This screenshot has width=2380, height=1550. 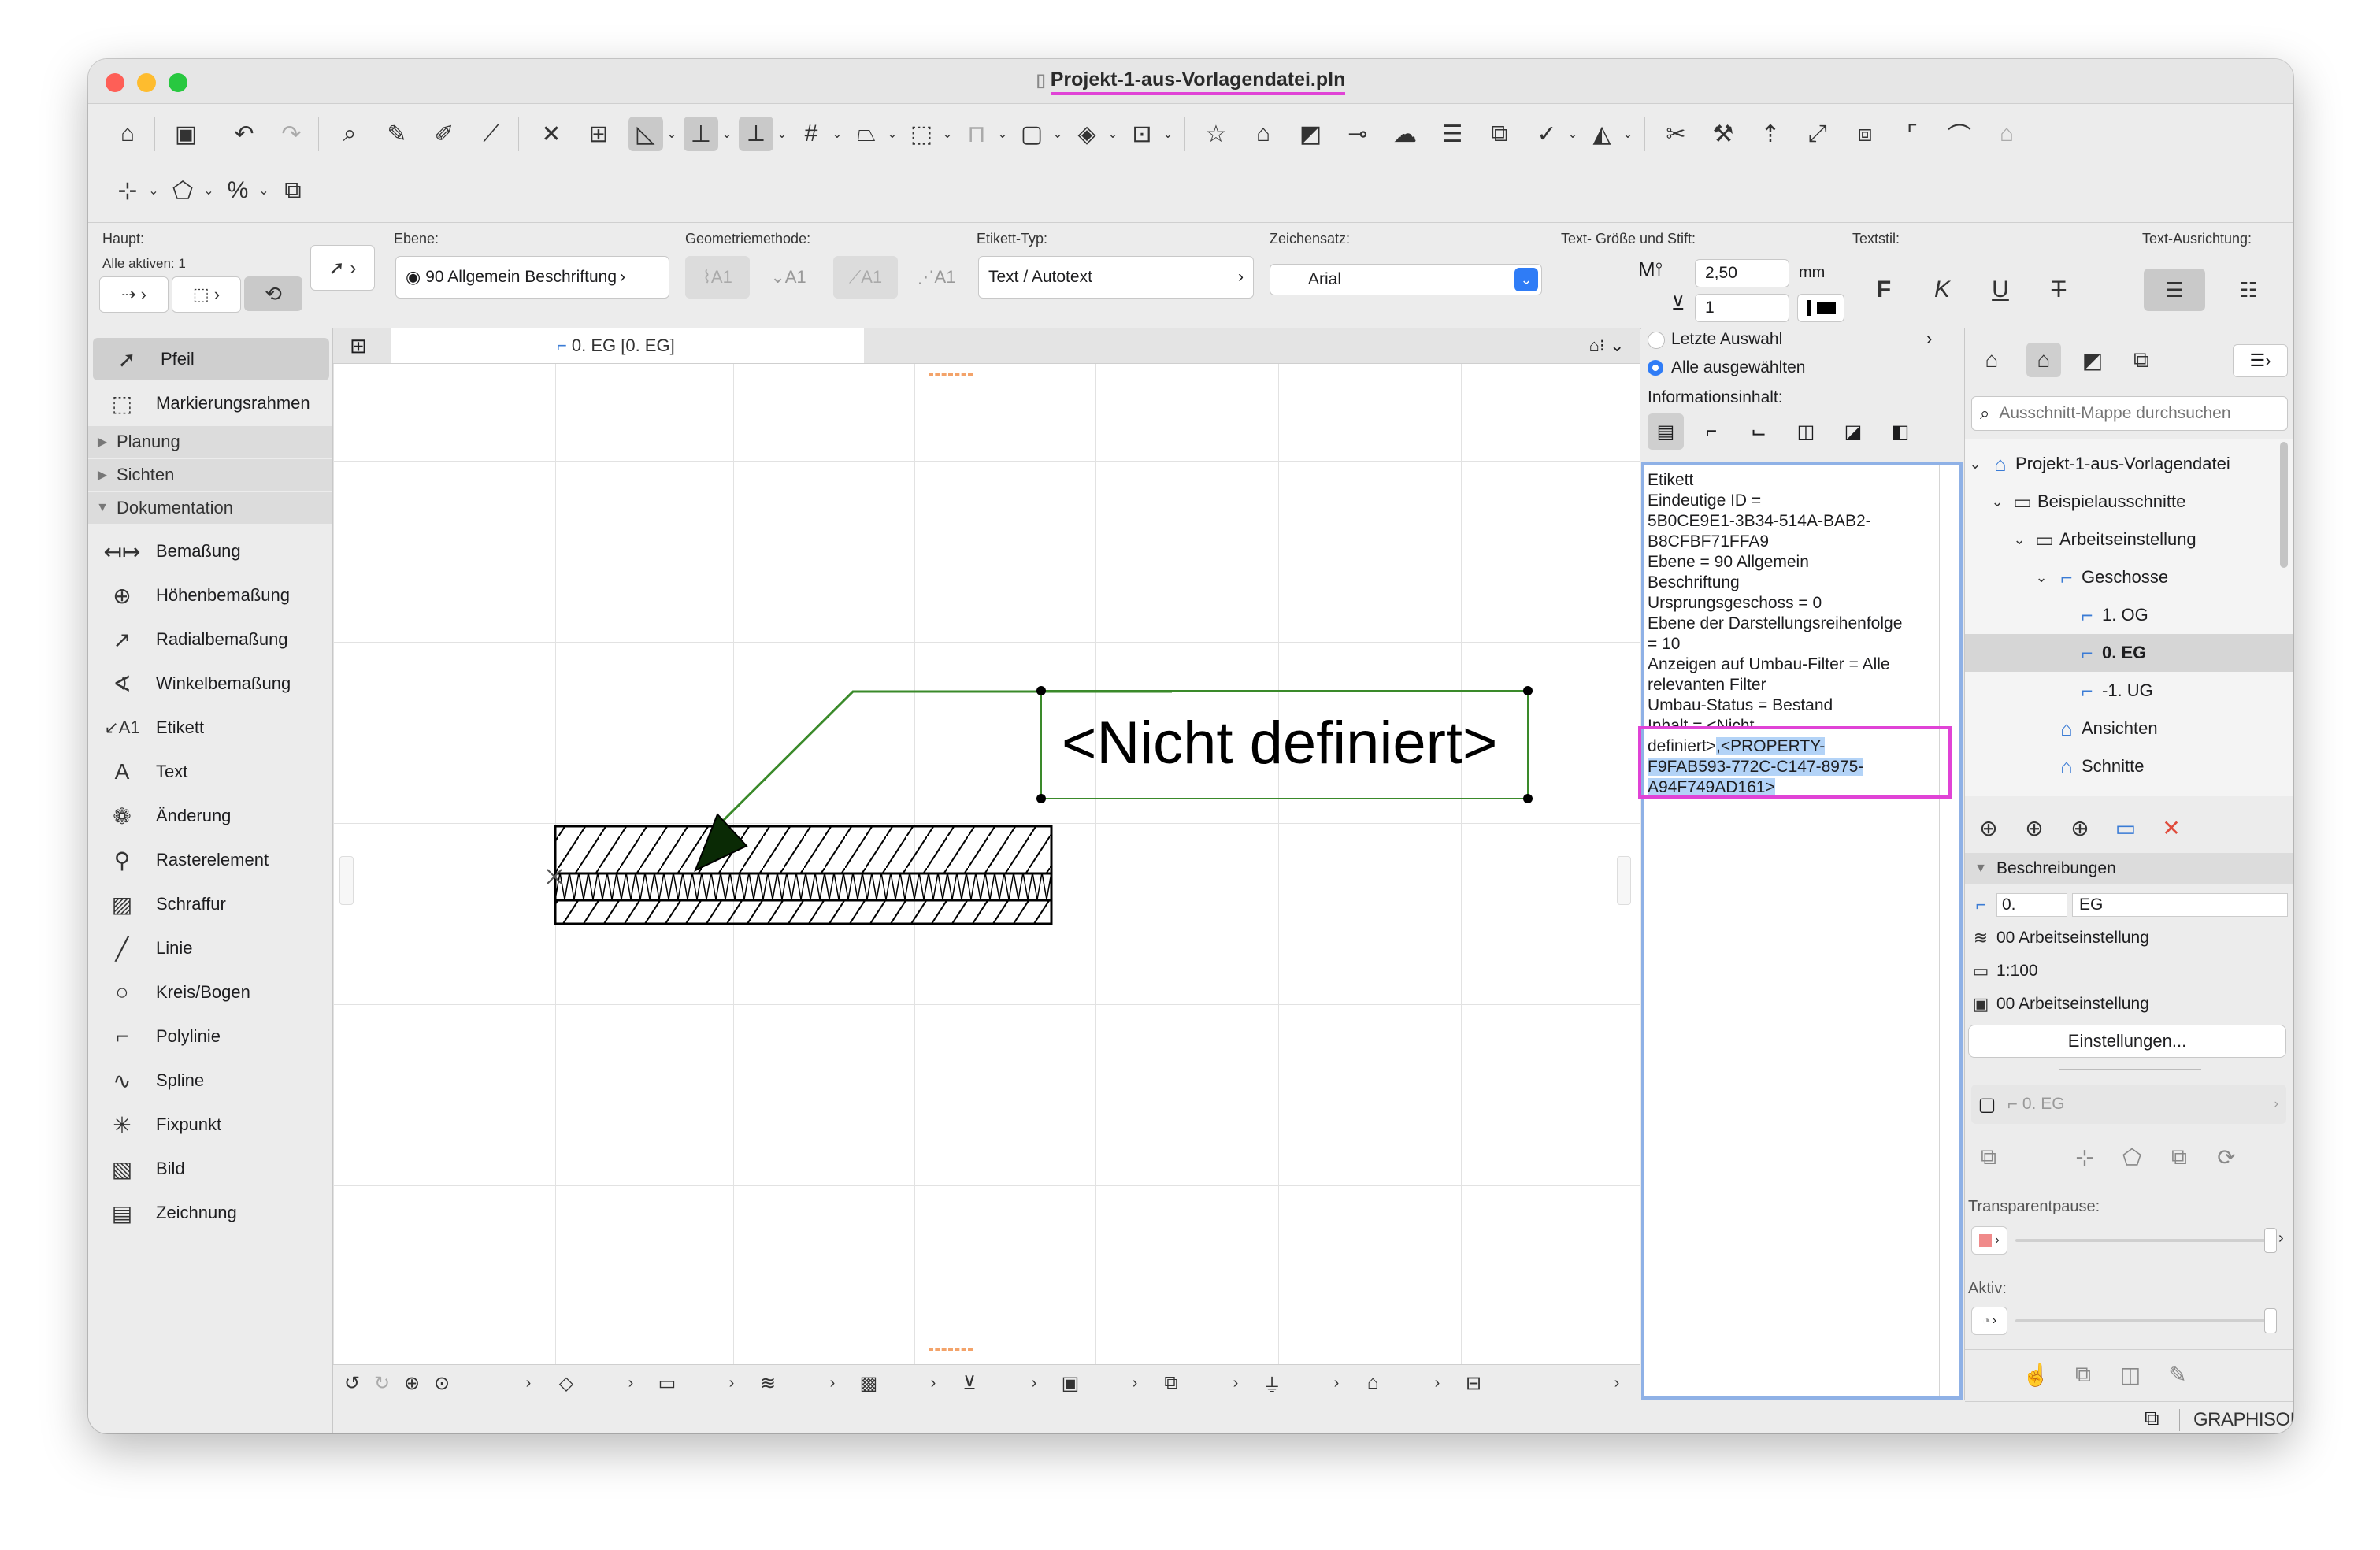 What do you see at coordinates (866, 134) in the screenshot?
I see `plane-icon: ⏢` at bounding box center [866, 134].